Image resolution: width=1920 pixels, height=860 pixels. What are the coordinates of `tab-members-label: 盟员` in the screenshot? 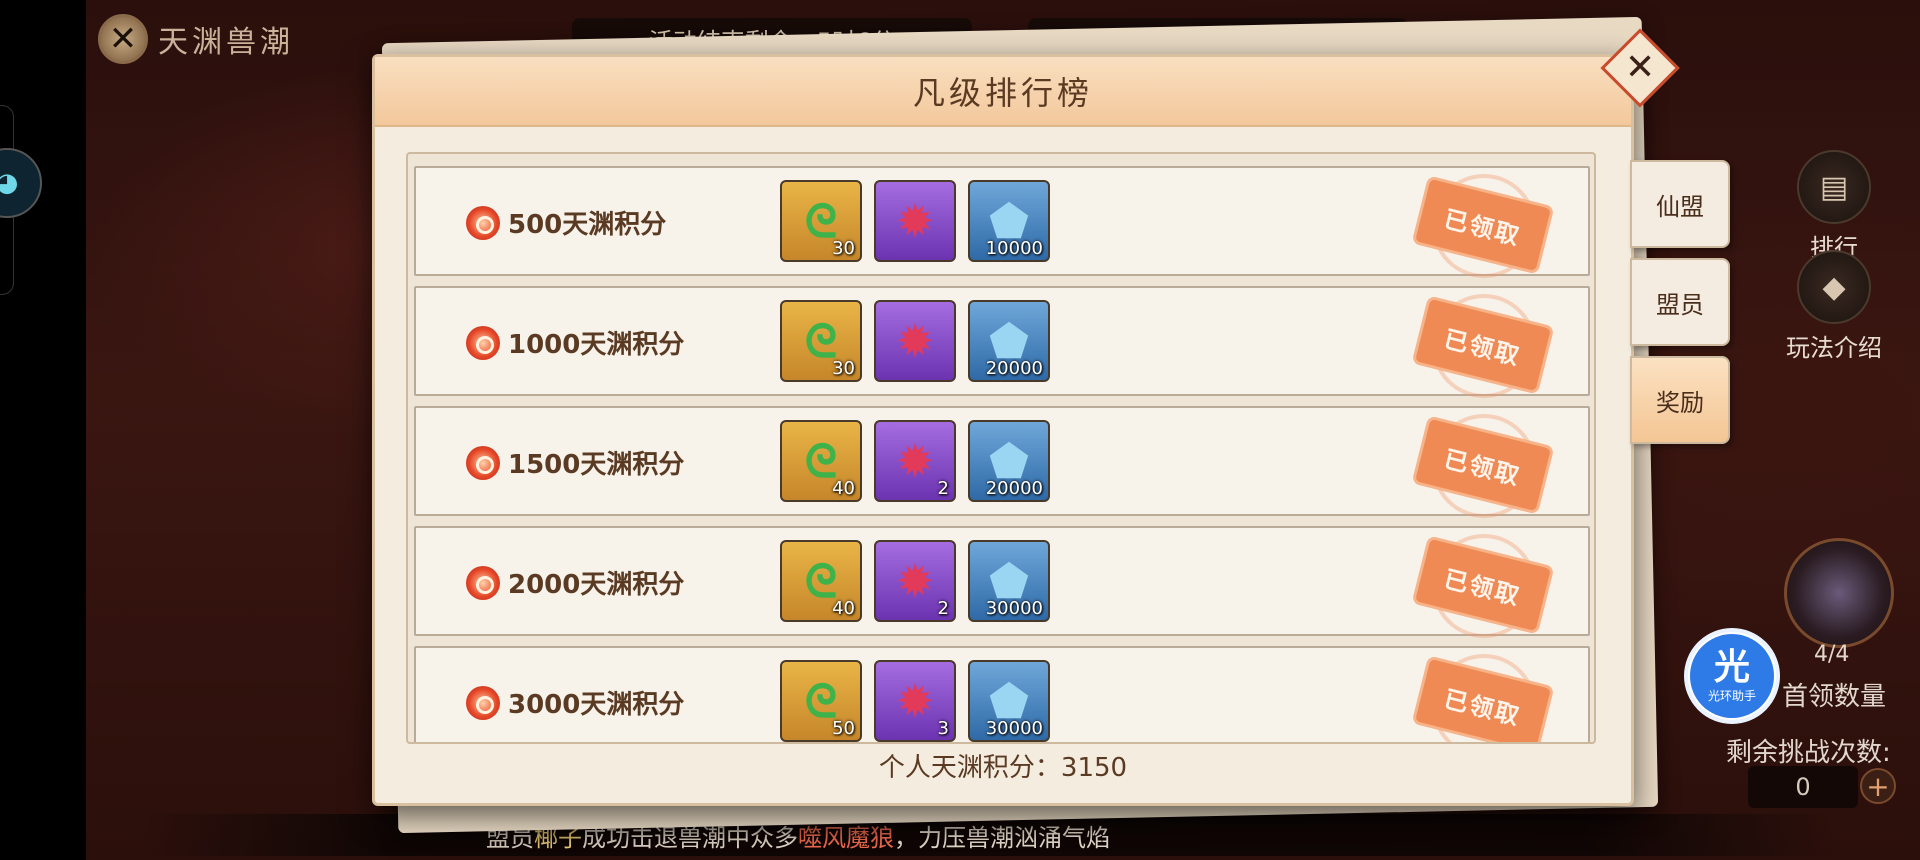 It's located at (1680, 304).